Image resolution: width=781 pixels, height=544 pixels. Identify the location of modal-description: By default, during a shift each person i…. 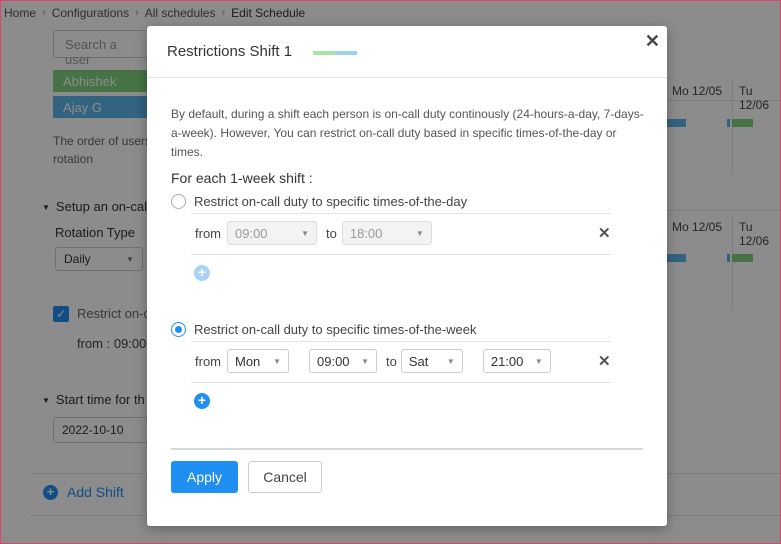
(407, 133).